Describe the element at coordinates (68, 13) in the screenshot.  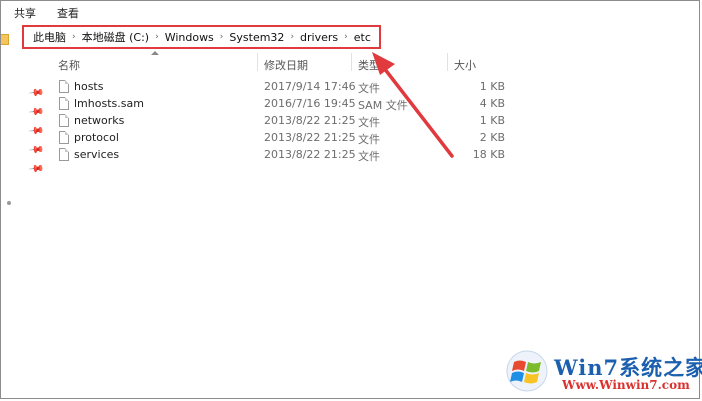
I see `tab-view: 查看` at that location.